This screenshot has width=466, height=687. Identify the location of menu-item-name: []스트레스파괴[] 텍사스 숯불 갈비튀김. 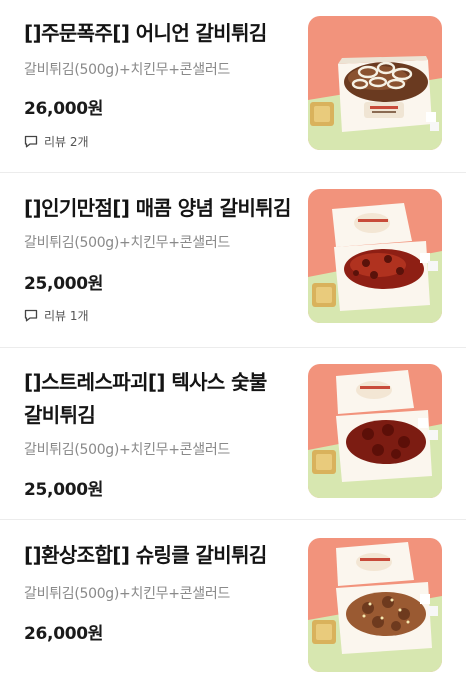
(145, 399).